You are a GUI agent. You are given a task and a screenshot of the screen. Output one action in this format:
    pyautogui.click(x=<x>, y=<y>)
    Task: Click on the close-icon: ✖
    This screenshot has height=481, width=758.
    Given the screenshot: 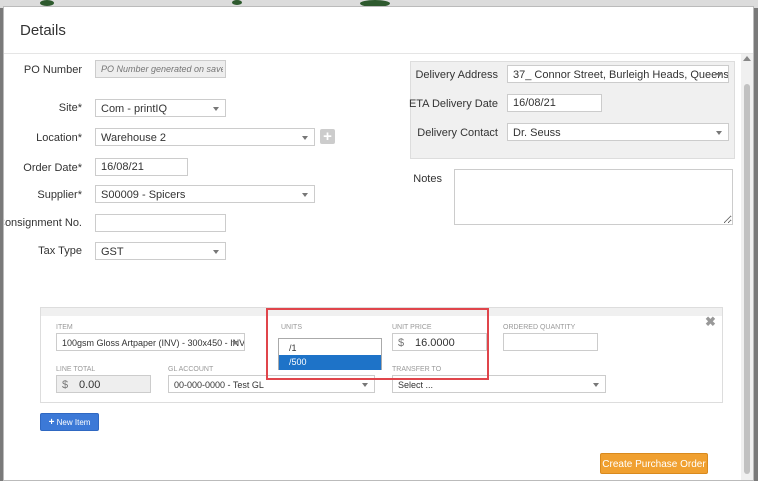 What is the action you would take?
    pyautogui.click(x=710, y=322)
    